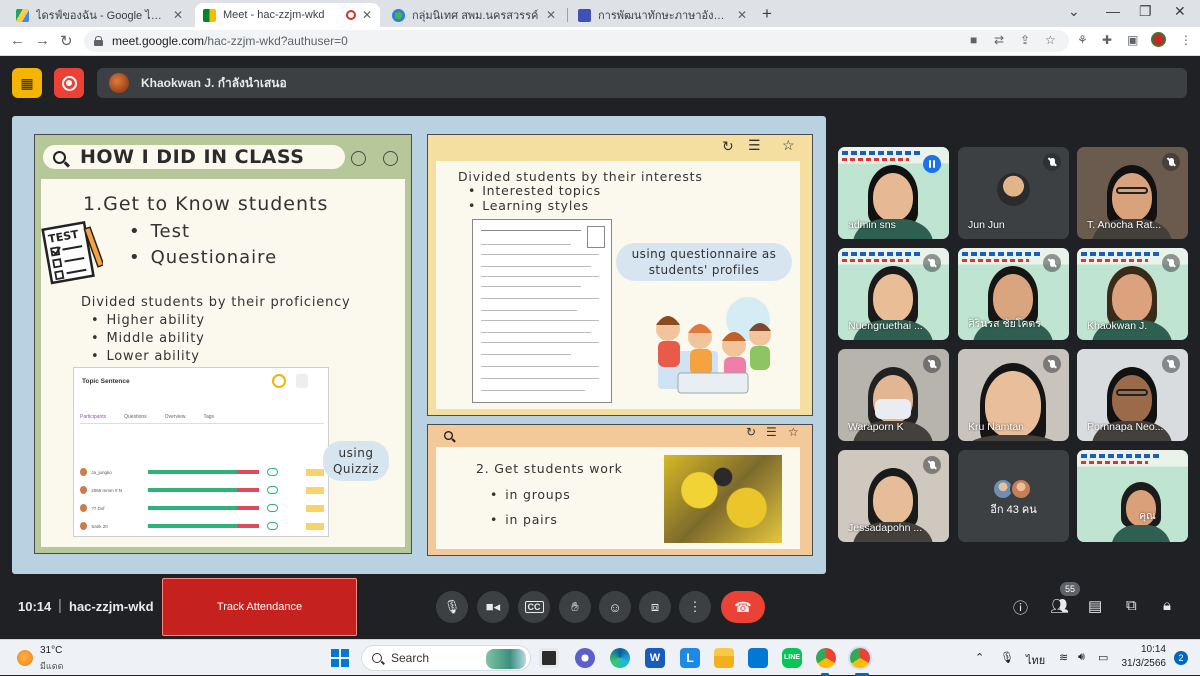  Describe the element at coordinates (893, 395) in the screenshot. I see `participant-tile: Waraporn K` at that location.